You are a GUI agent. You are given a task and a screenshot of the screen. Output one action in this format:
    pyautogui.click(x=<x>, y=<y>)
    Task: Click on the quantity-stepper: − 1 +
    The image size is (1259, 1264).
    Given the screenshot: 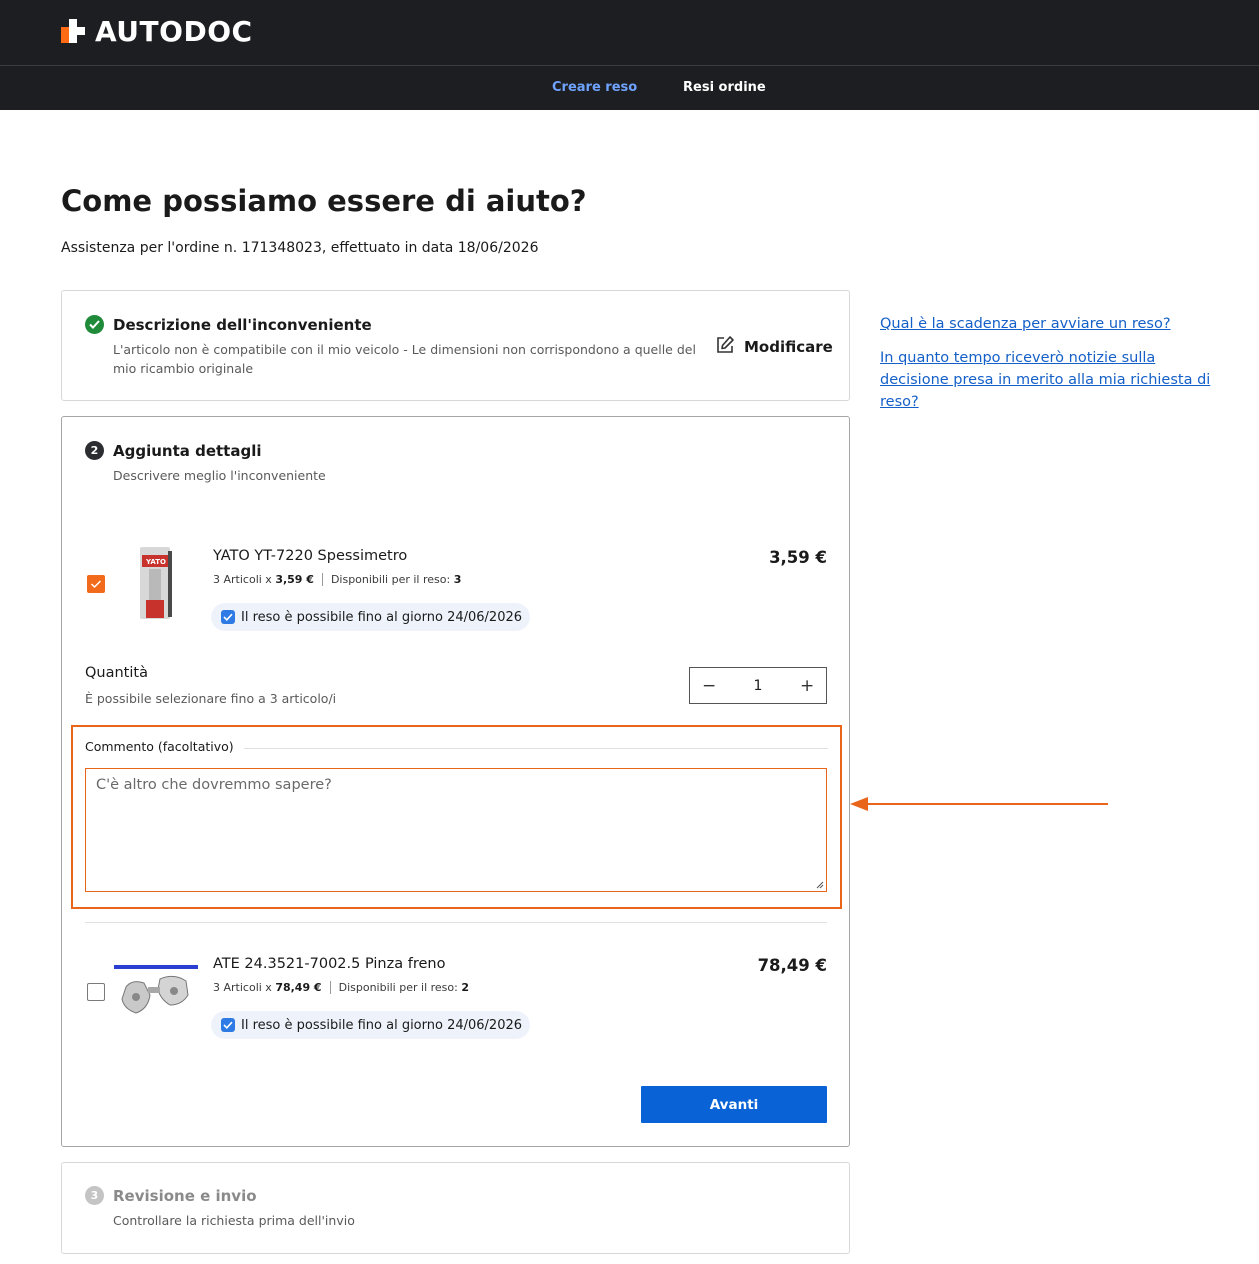 What is the action you would take?
    pyautogui.click(x=758, y=685)
    